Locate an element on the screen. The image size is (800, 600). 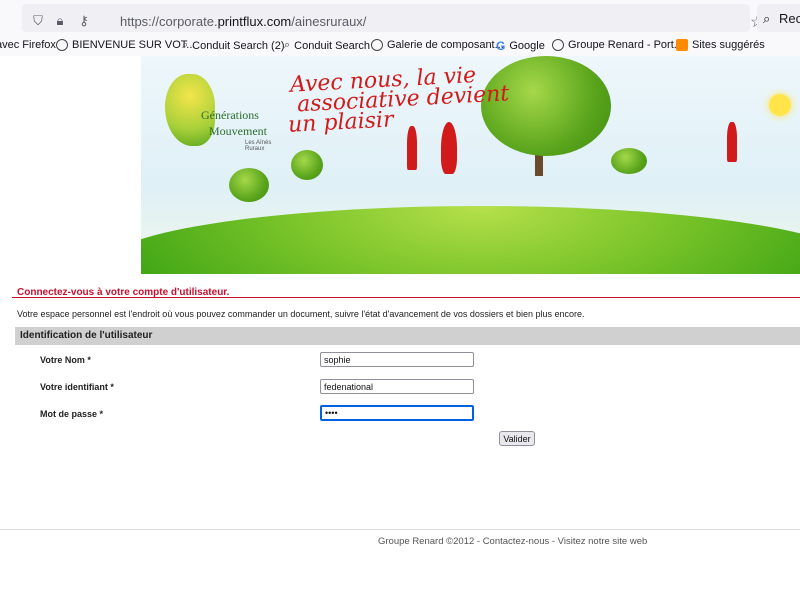
logo-text: Mouvement is located at coordinates (238, 131).